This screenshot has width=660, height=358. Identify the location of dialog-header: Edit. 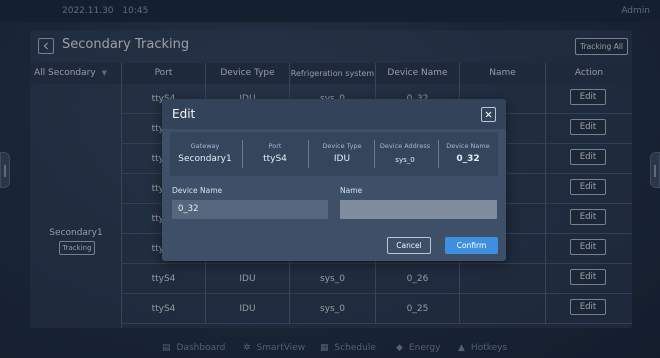
(334, 114).